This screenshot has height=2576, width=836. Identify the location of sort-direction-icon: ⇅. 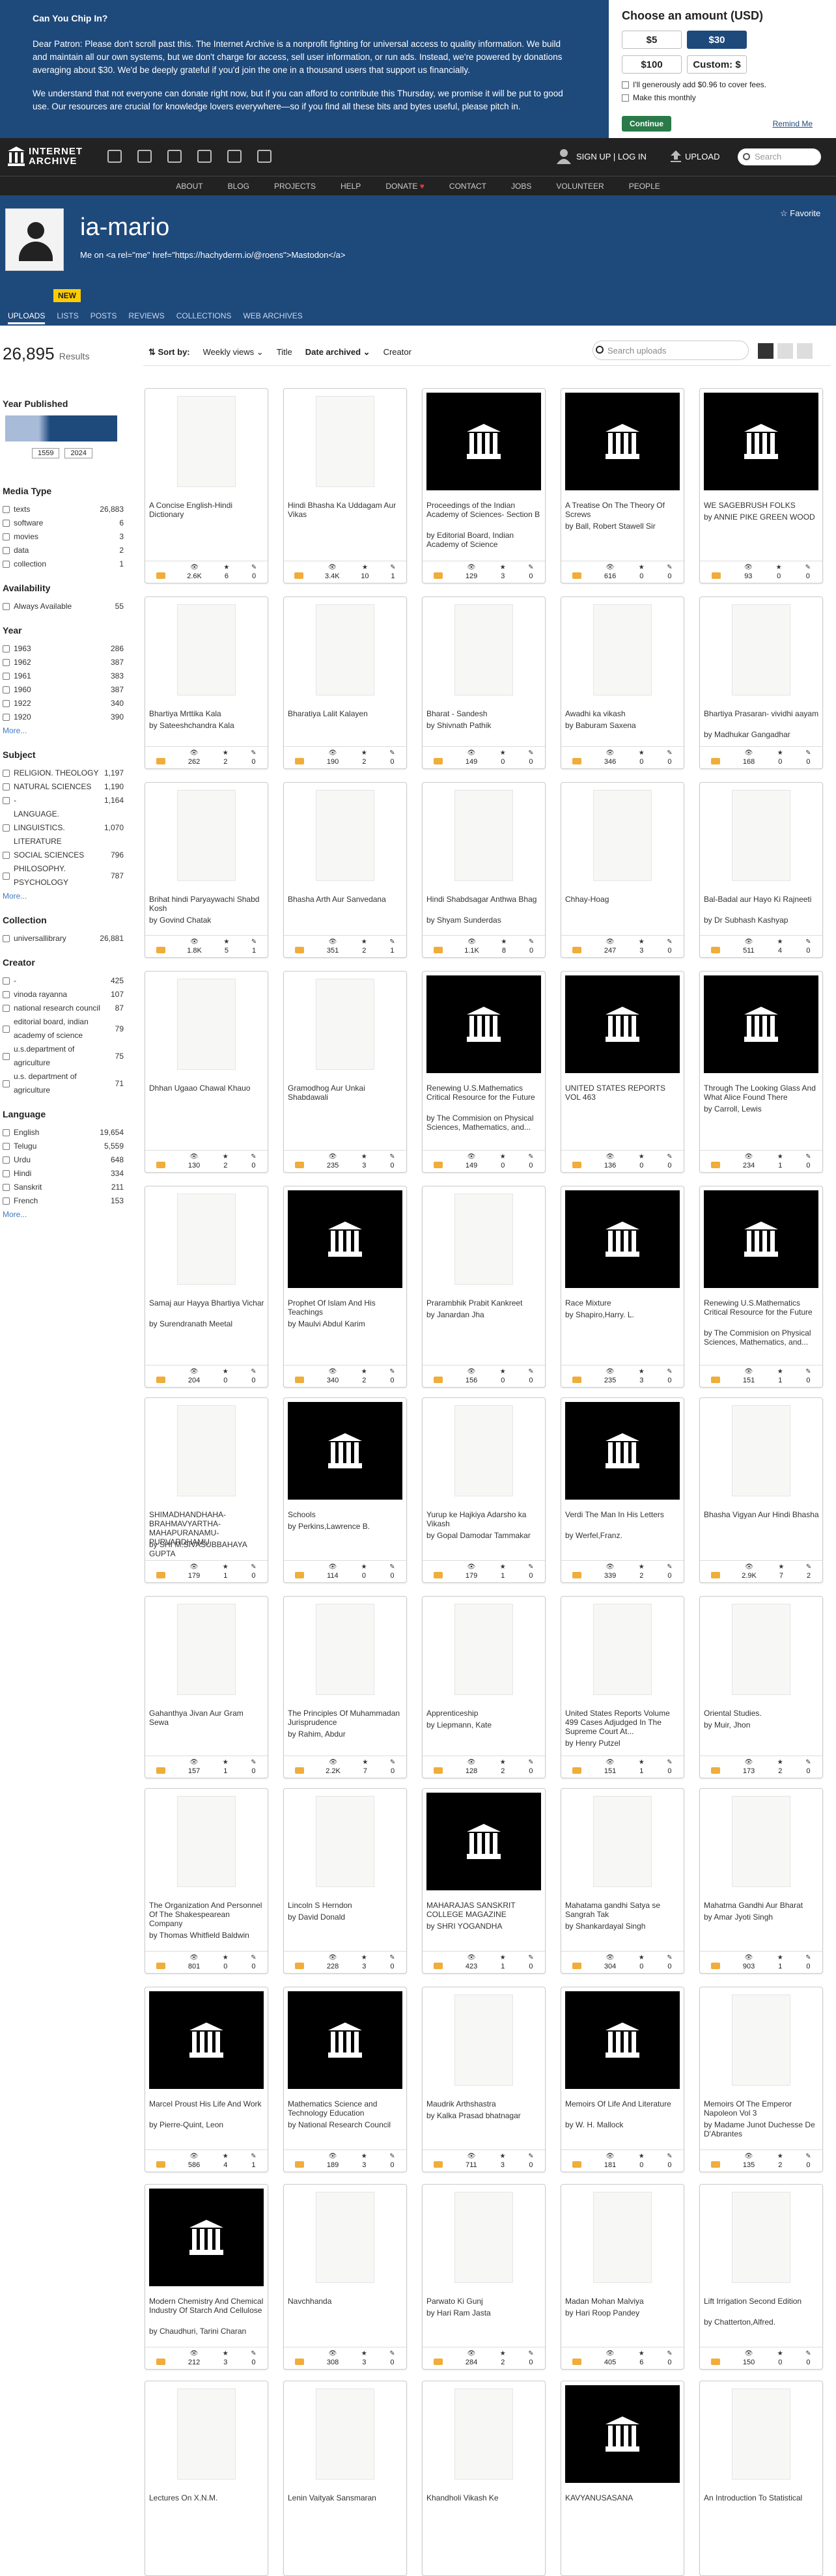
(153, 352).